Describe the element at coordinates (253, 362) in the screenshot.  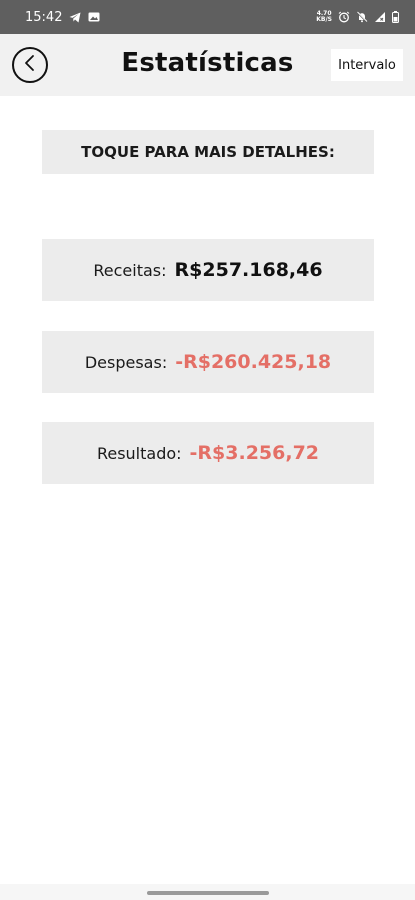
I see `expenses-value: -R$260.425,18` at that location.